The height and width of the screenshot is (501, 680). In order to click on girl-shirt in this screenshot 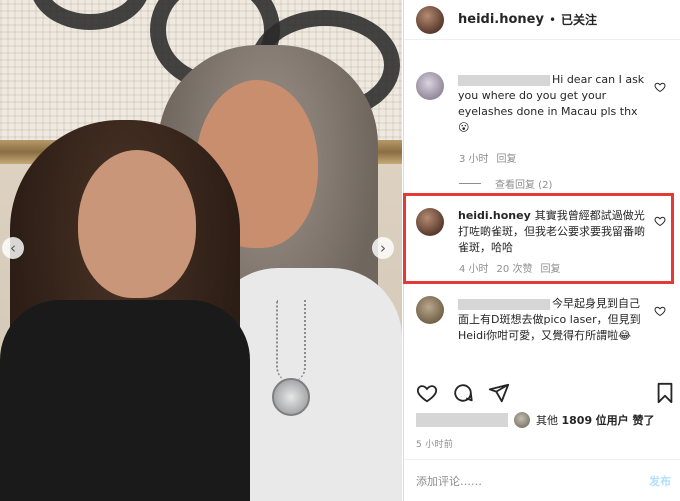, I will do `click(125, 400)`.